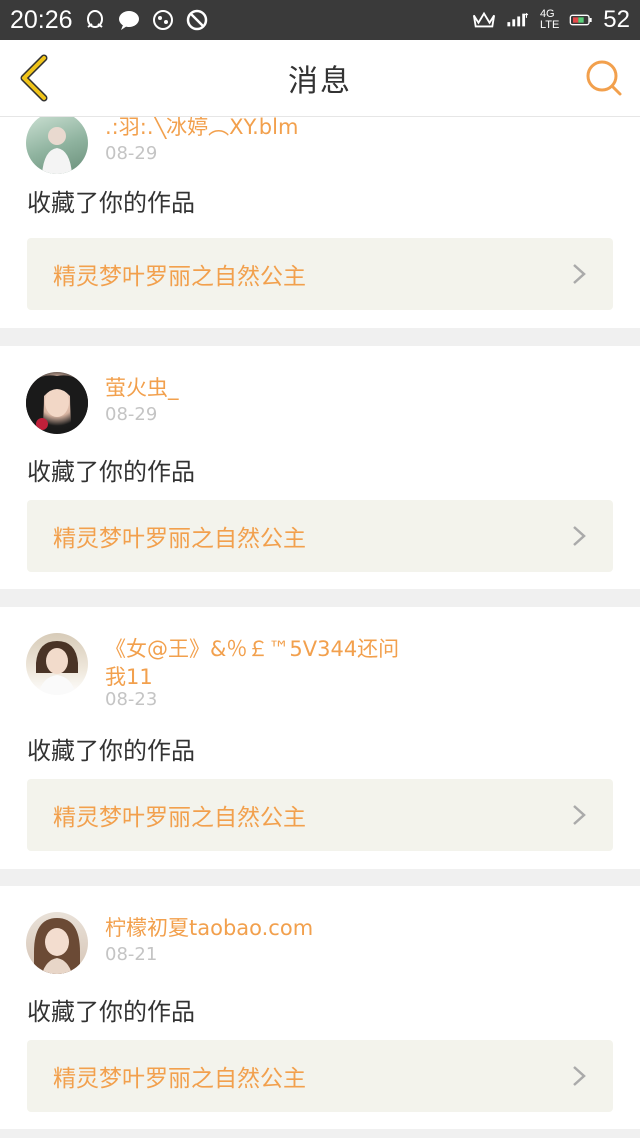  Describe the element at coordinates (265, 388) in the screenshot. I see `user-name: 萤火虫_` at that location.